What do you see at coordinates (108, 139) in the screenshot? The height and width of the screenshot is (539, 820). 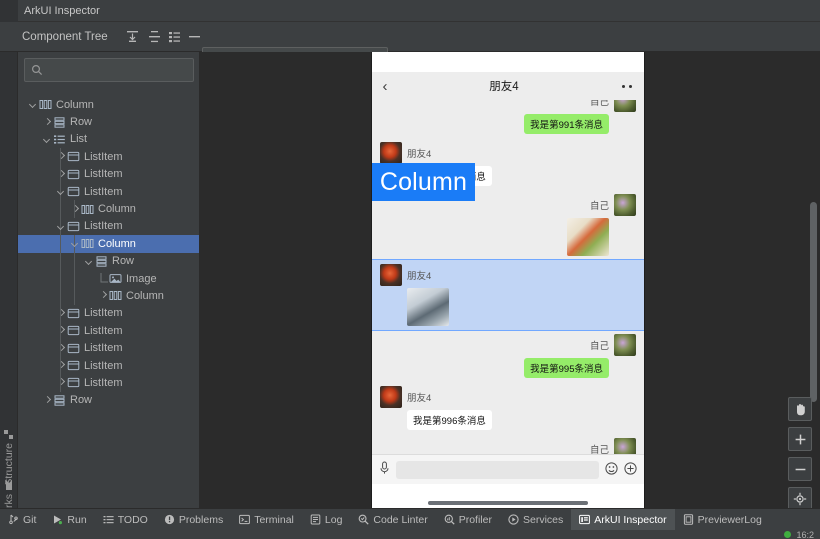 I see `tree-node: List` at bounding box center [108, 139].